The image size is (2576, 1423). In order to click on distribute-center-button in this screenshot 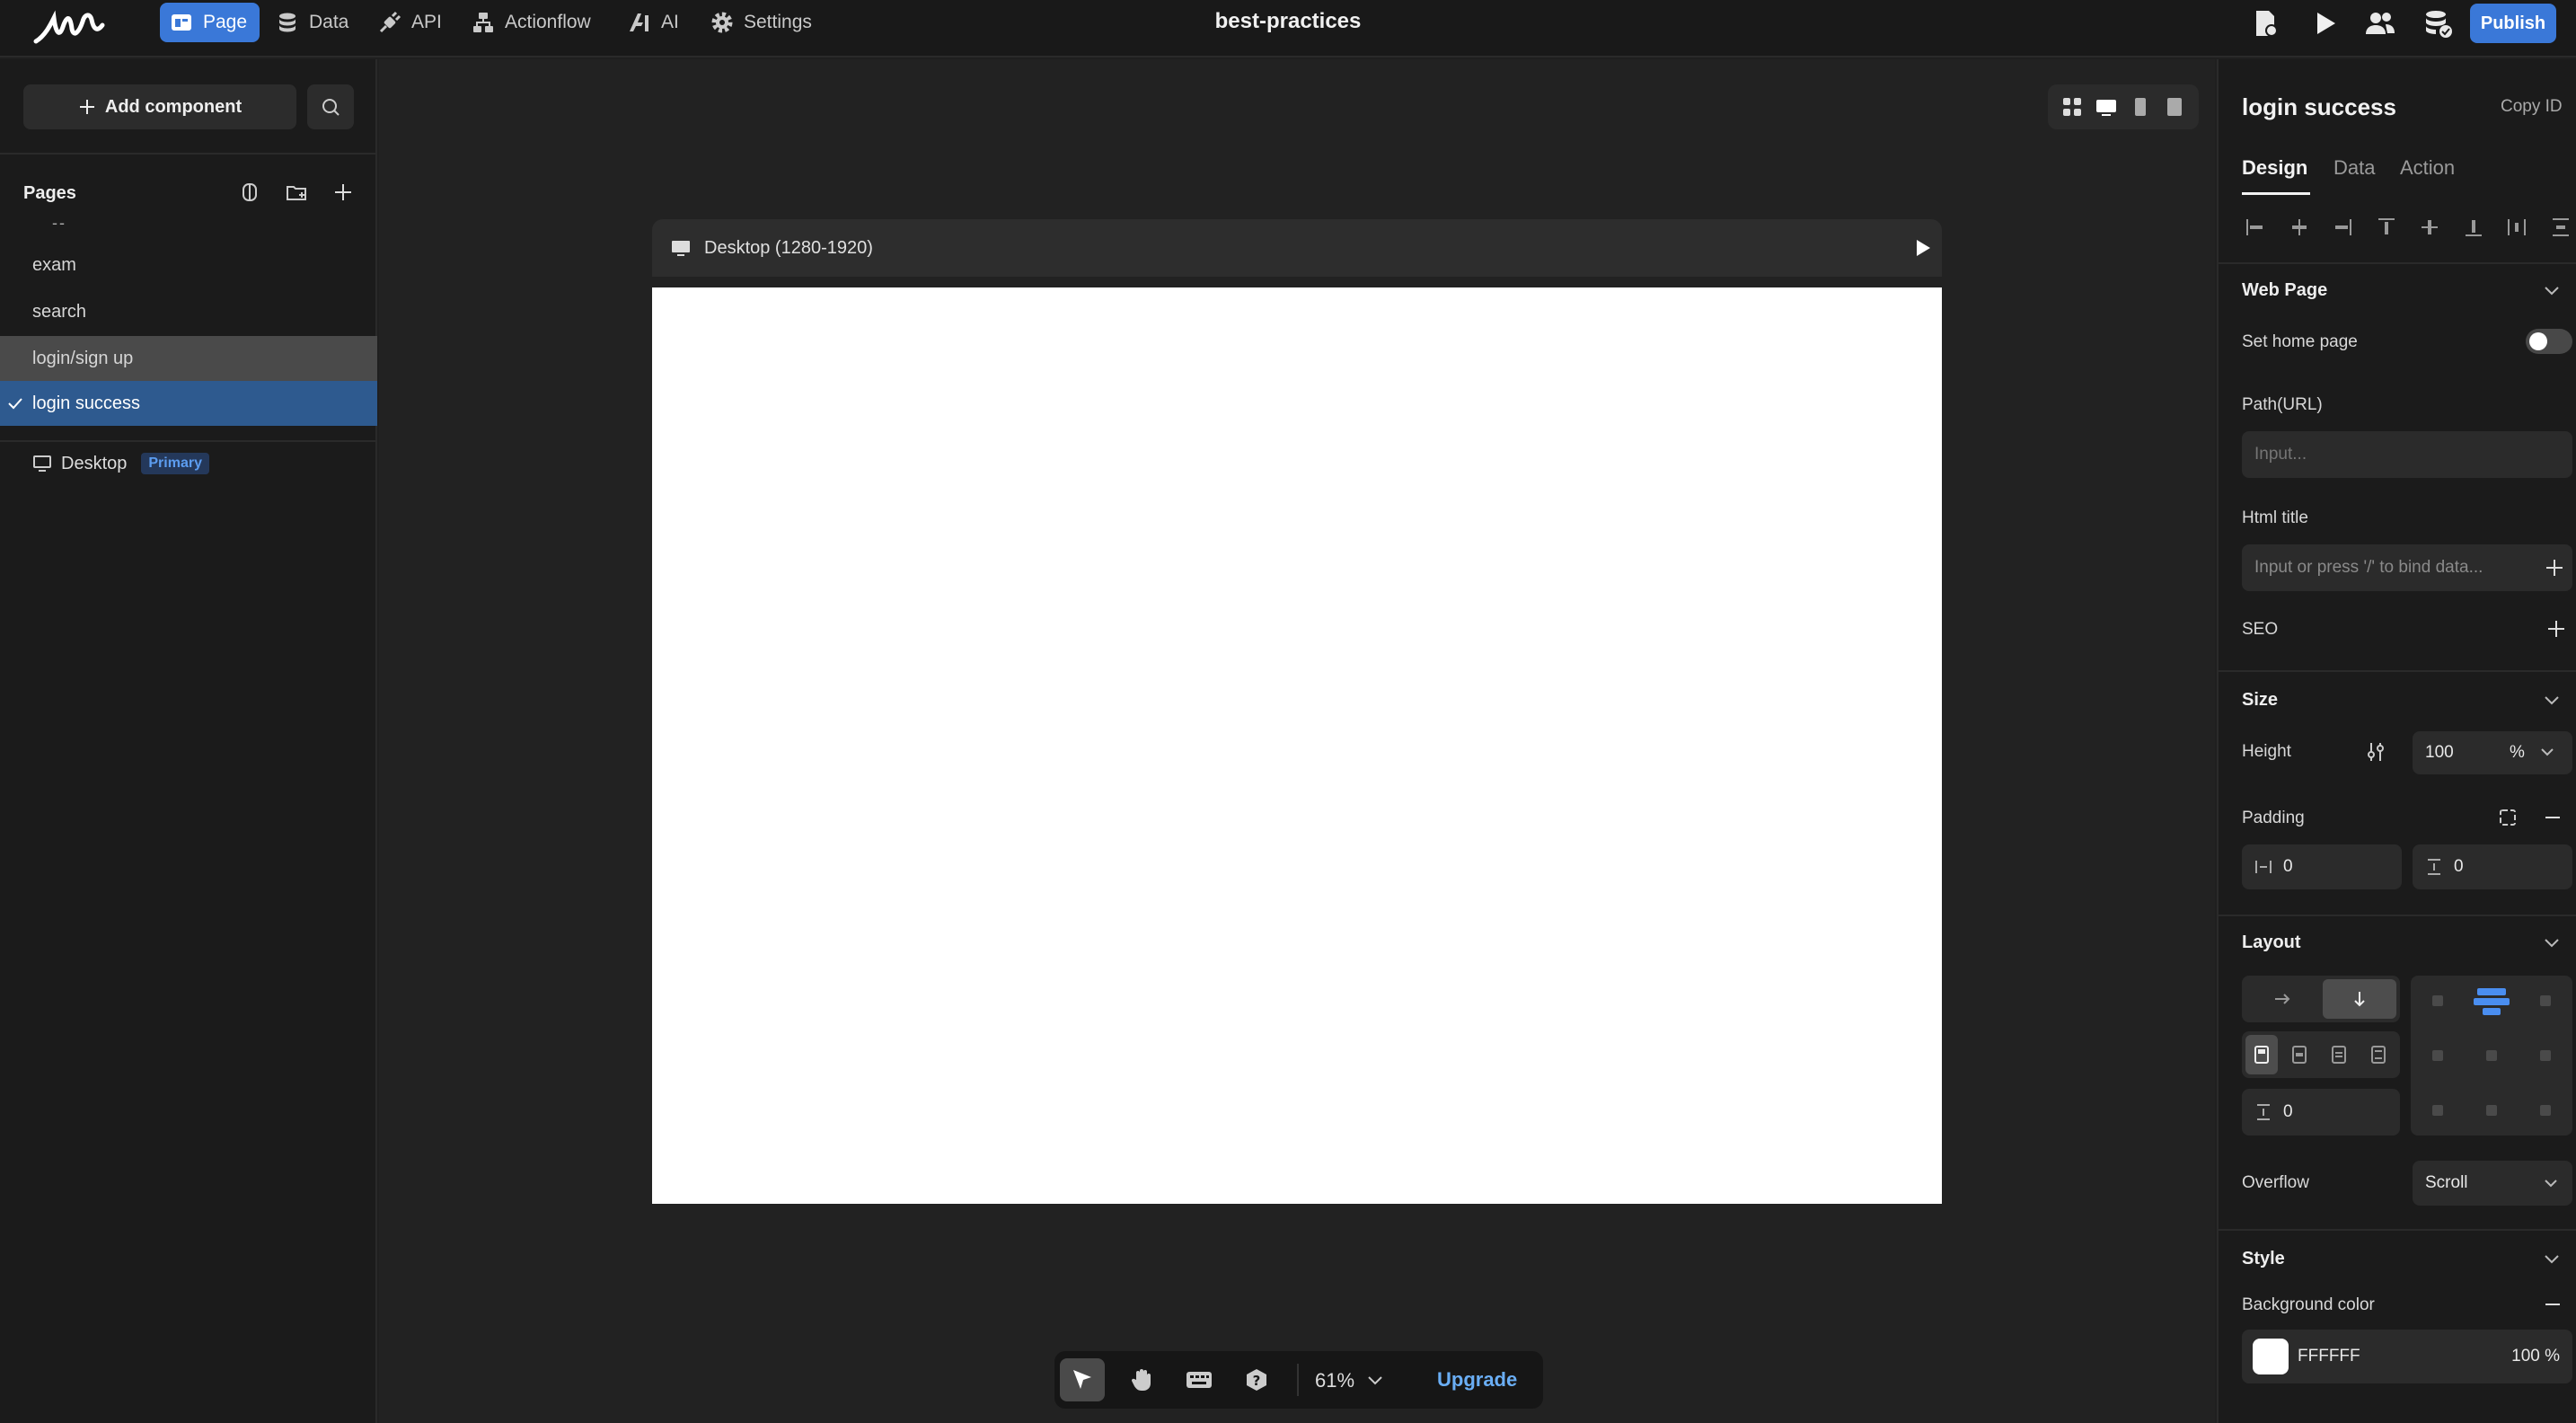, I will do `click(2299, 1054)`.